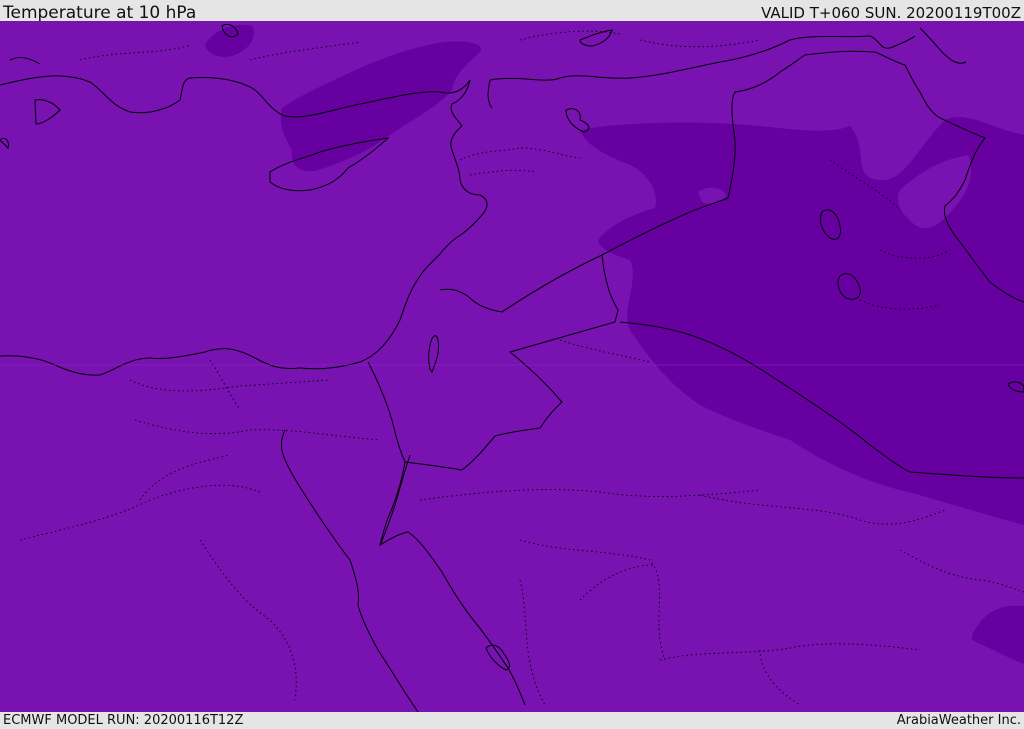 The image size is (1024, 729). What do you see at coordinates (891, 13) in the screenshot?
I see `valid-time: VALID T+060 SUN. 20200119T00Z` at bounding box center [891, 13].